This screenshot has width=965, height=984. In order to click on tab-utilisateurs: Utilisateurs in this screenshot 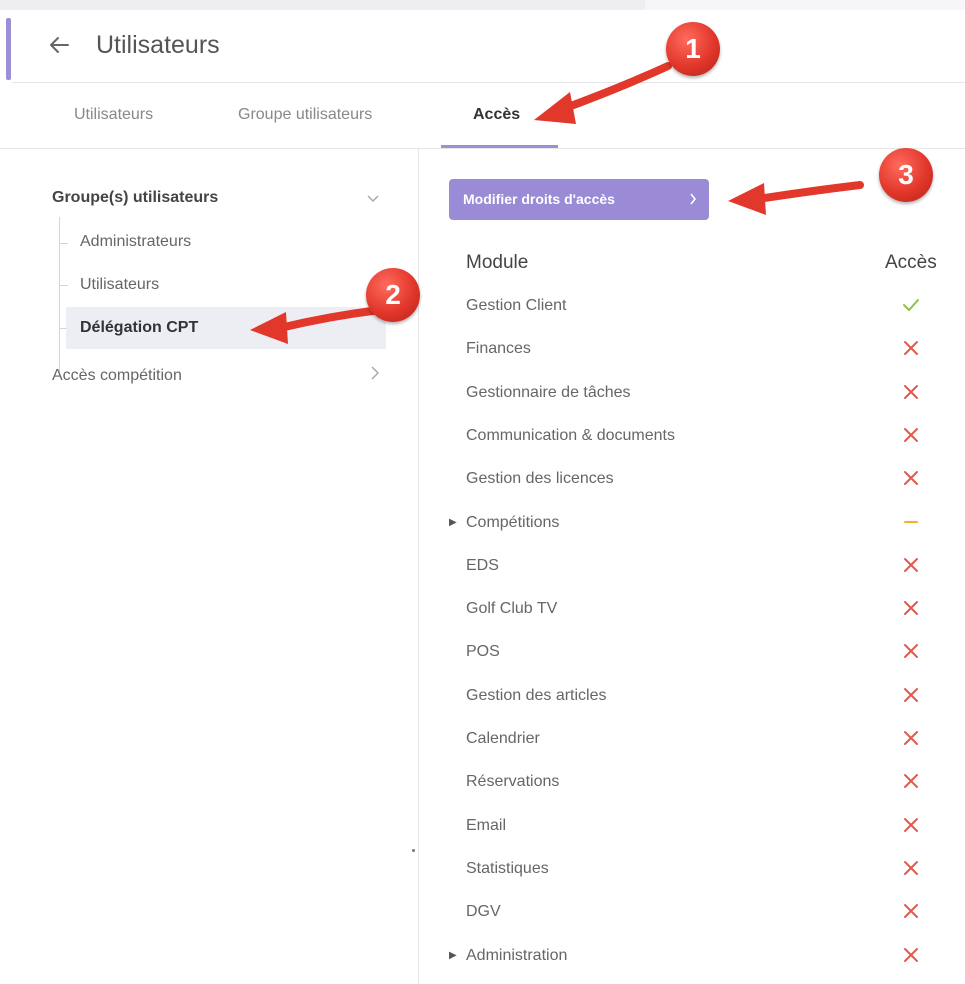, I will do `click(113, 115)`.